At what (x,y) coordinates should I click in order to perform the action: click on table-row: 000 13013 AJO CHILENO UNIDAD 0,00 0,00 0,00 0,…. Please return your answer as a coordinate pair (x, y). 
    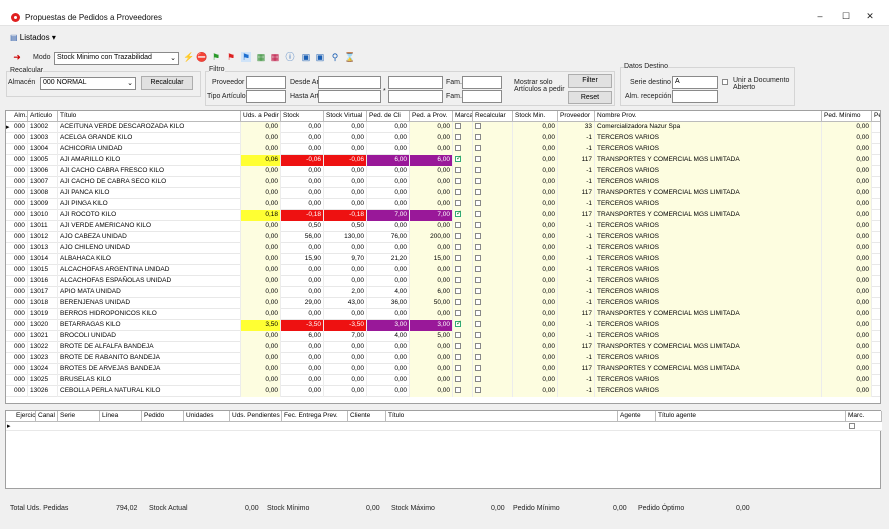
    Looking at the image, I should click on (443, 248).